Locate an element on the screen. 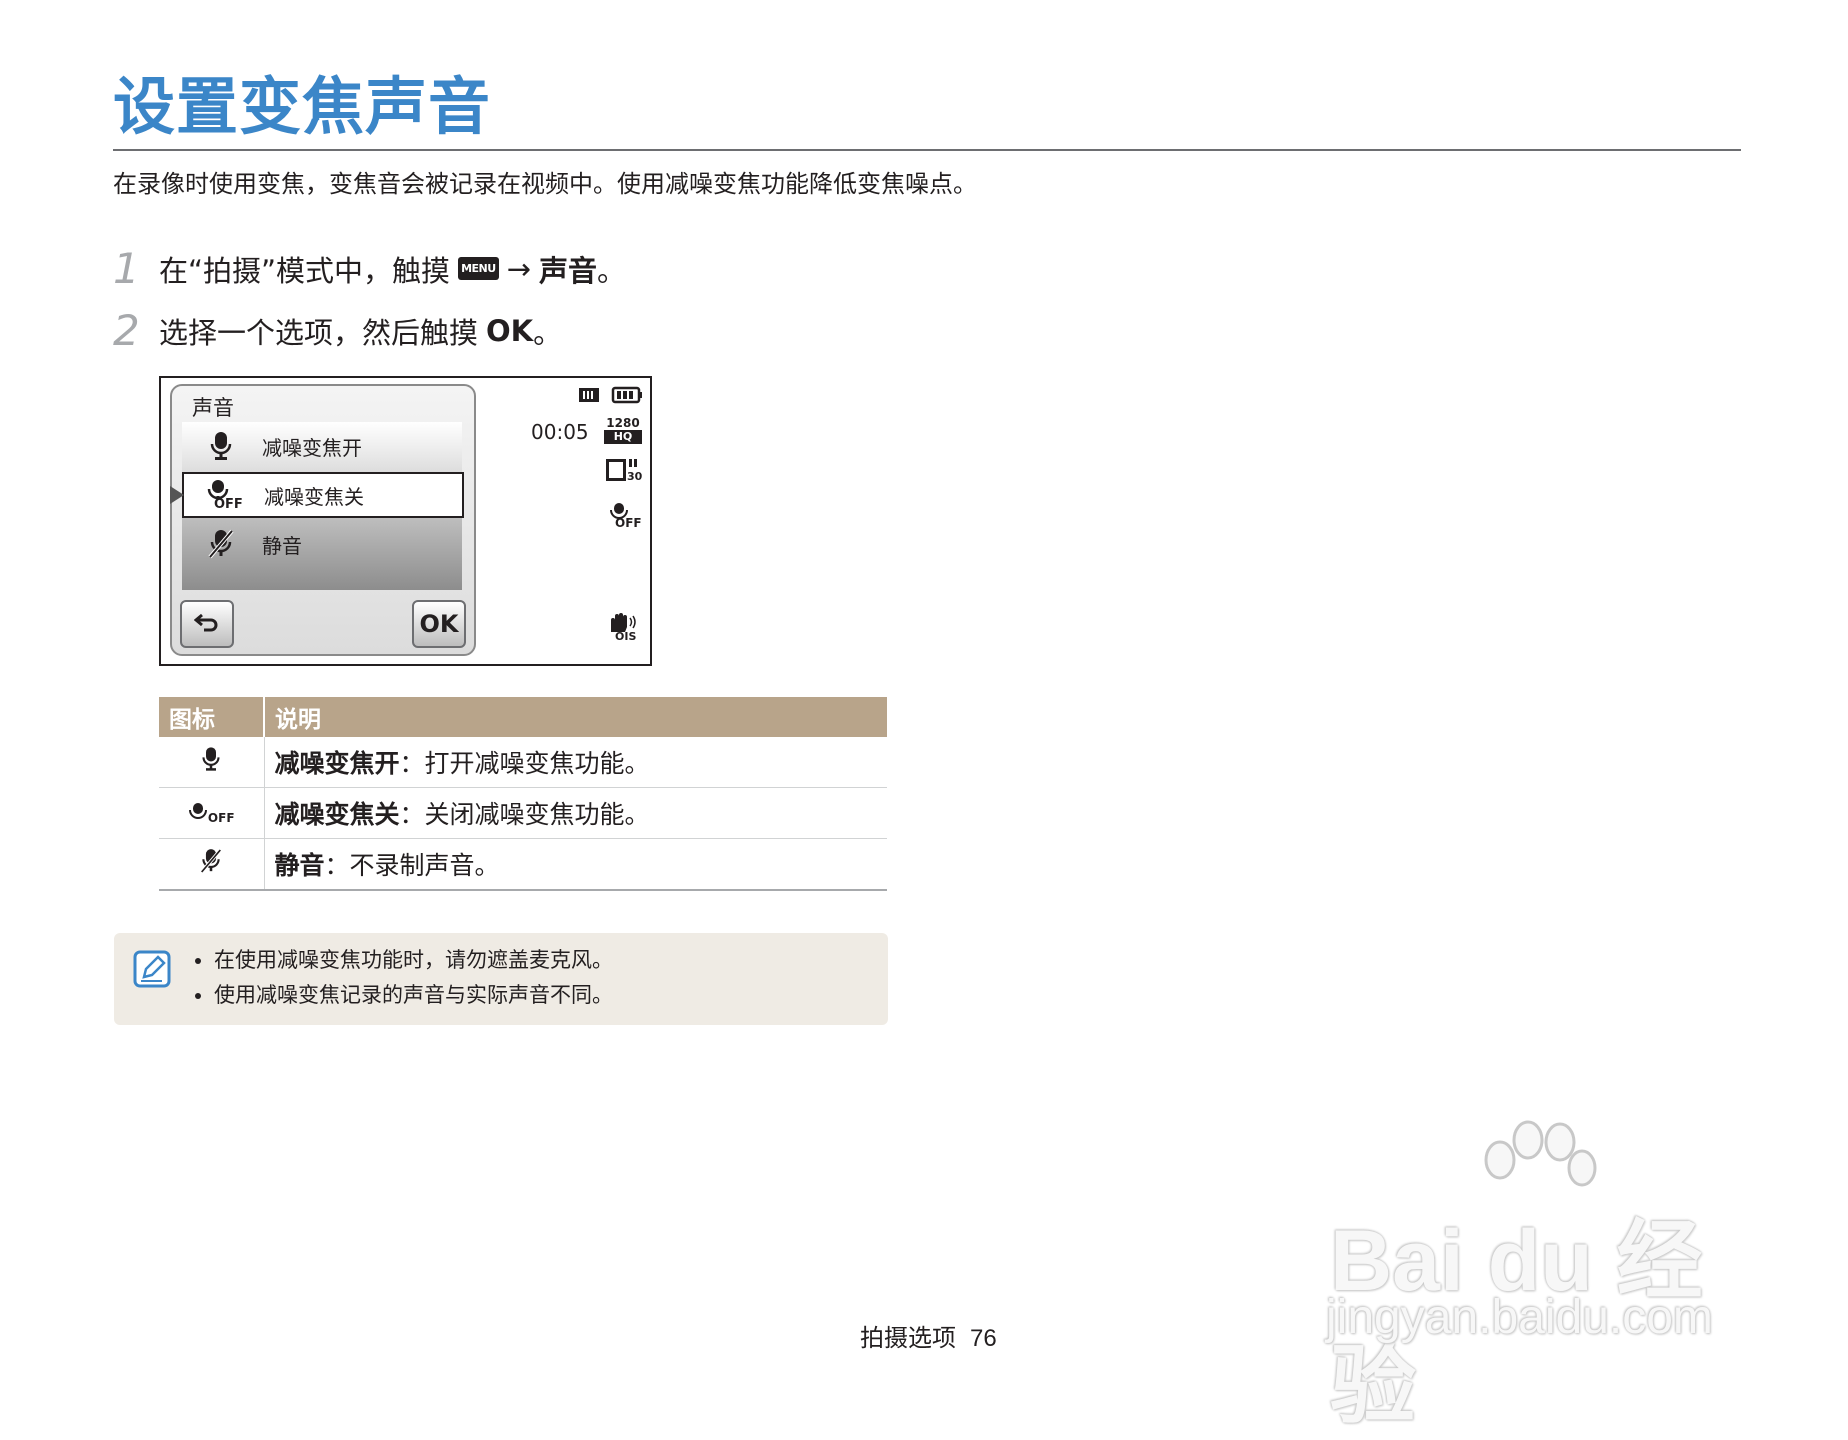 This screenshot has width=1848, height=1440. table-desc-cell: 减噪变焦关：关闭减噪变焦功能。 is located at coordinates (575, 813).